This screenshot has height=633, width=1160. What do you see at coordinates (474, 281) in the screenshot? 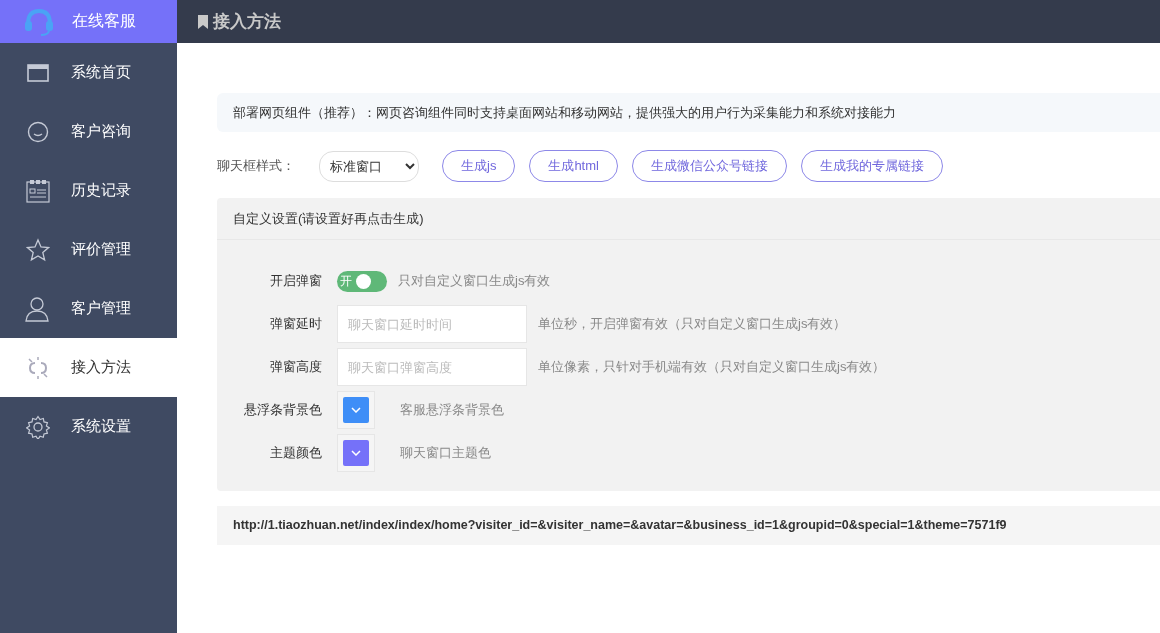
I see `field-hint: 只对自定义窗口生成js有效` at bounding box center [474, 281].